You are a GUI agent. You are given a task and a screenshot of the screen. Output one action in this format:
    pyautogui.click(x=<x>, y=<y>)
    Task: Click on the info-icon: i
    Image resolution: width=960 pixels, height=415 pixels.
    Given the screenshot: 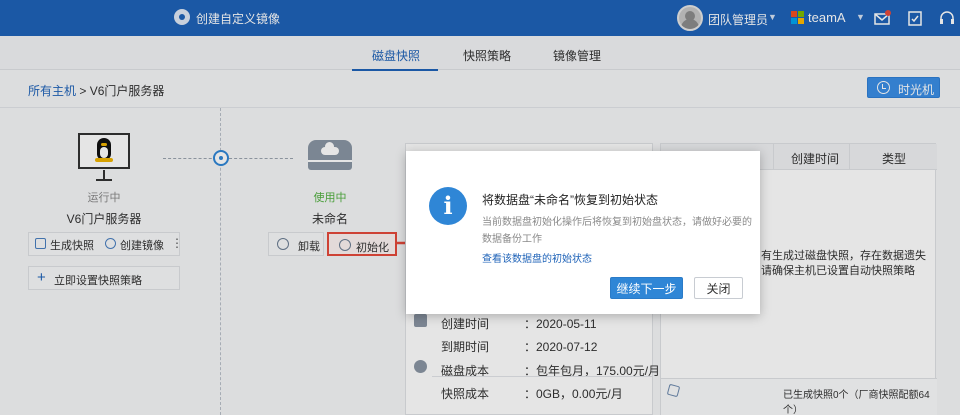 What is the action you would take?
    pyautogui.click(x=448, y=206)
    